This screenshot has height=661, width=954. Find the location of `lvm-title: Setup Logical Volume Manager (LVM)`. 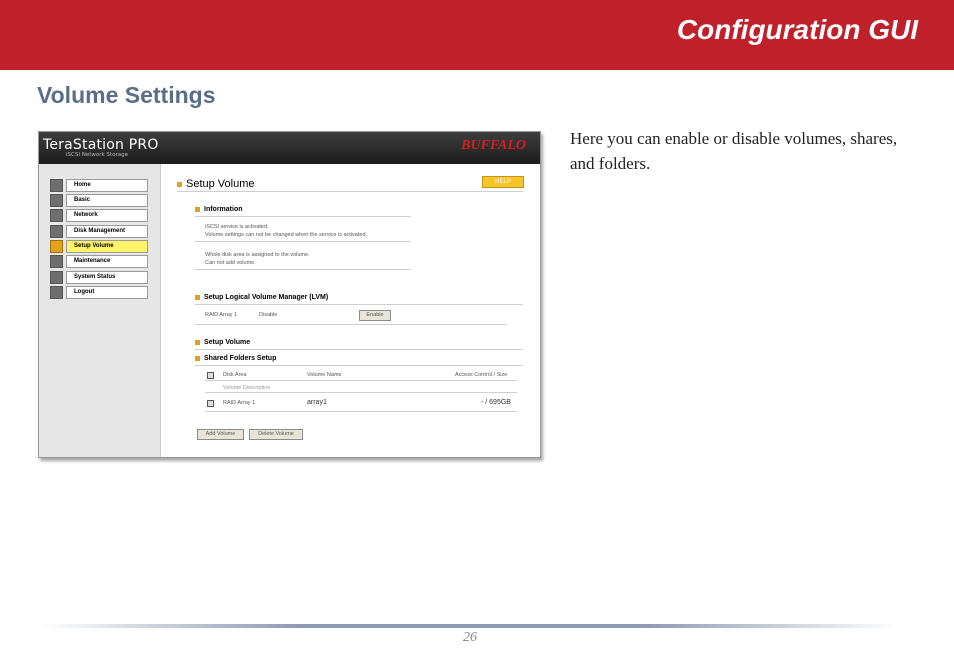

lvm-title: Setup Logical Volume Manager (LVM) is located at coordinates (261, 297).